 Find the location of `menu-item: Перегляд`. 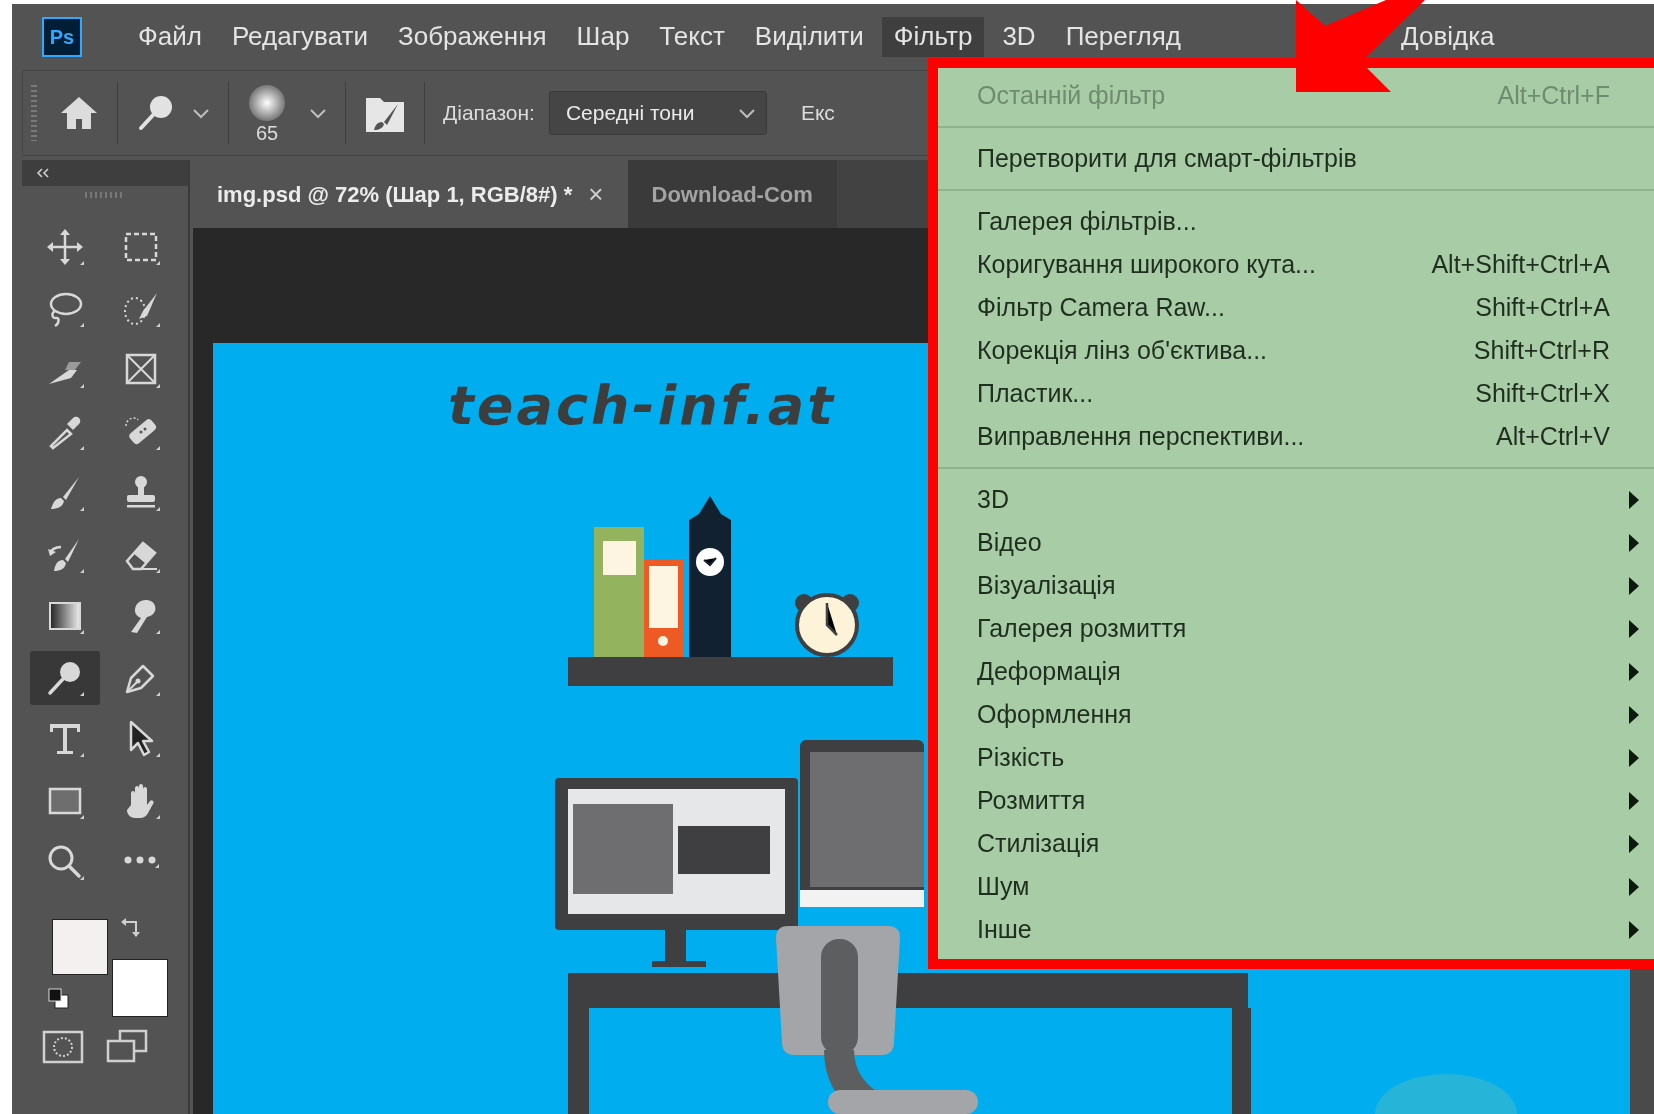

menu-item: Перегляд is located at coordinates (1123, 37).